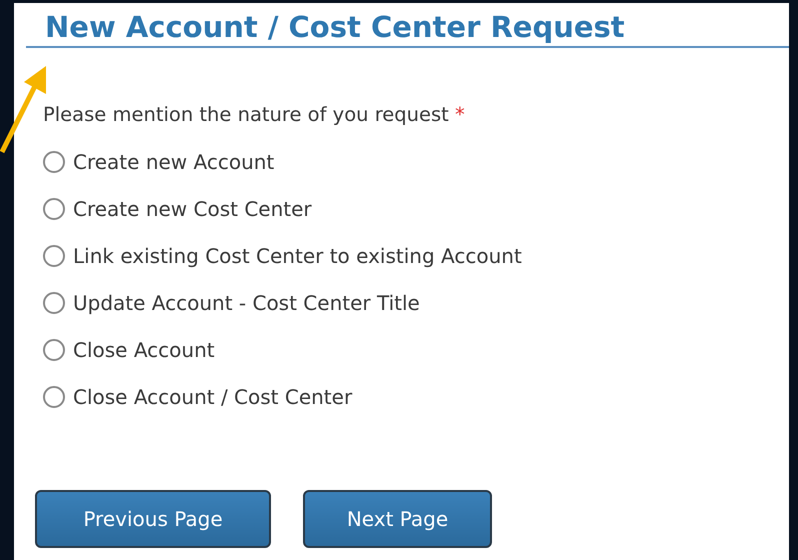  I want to click on option-label: Create new Cost Center, so click(192, 209).